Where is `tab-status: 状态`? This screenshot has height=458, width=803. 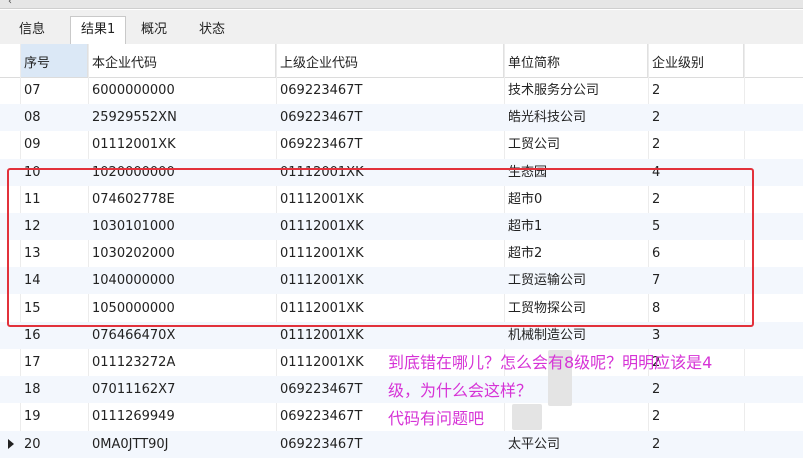 tab-status: 状态 is located at coordinates (212, 29).